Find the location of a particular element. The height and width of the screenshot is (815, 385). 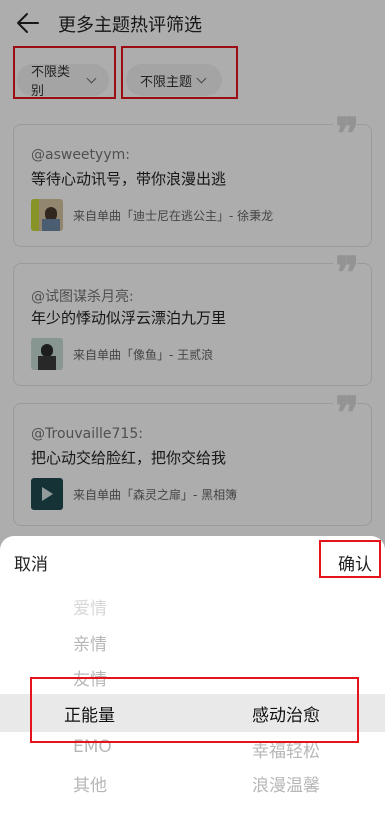

cancel-button: 取消 is located at coordinates (31, 562).